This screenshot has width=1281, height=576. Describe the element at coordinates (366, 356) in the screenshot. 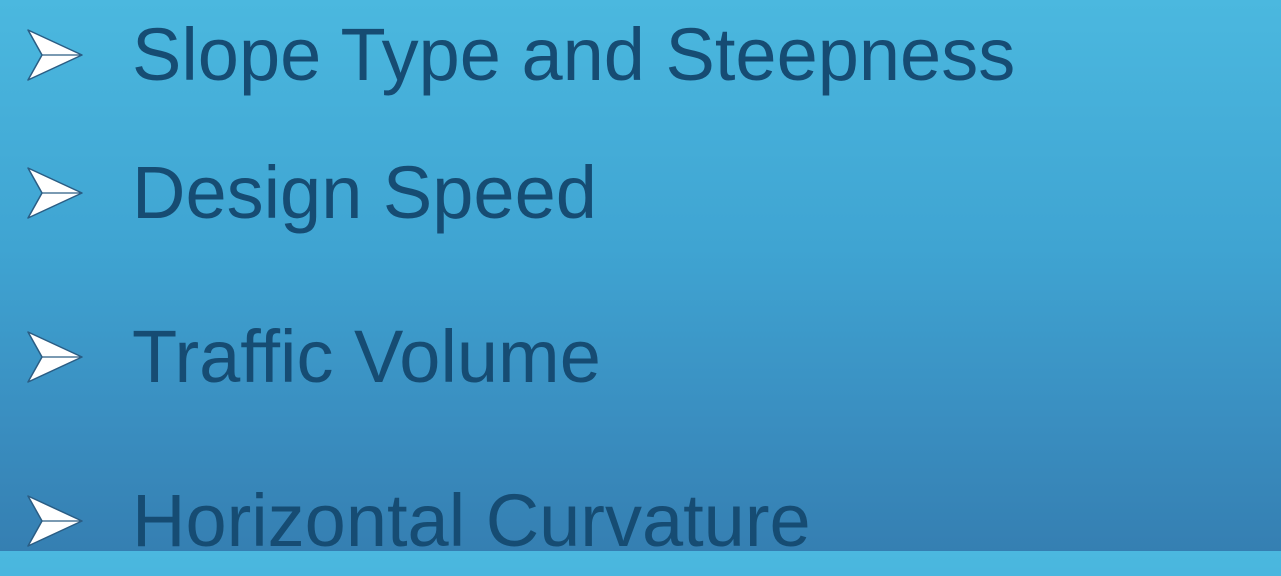

I see `bullet-text: Traffic Volume` at that location.